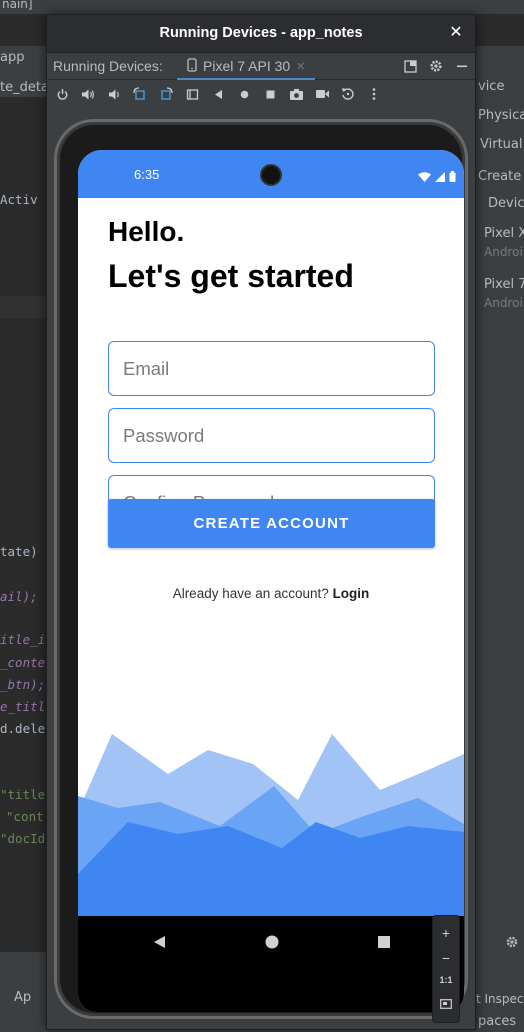 The image size is (524, 1032). I want to click on create-account-button: CREATE ACCOUNT, so click(271, 523).